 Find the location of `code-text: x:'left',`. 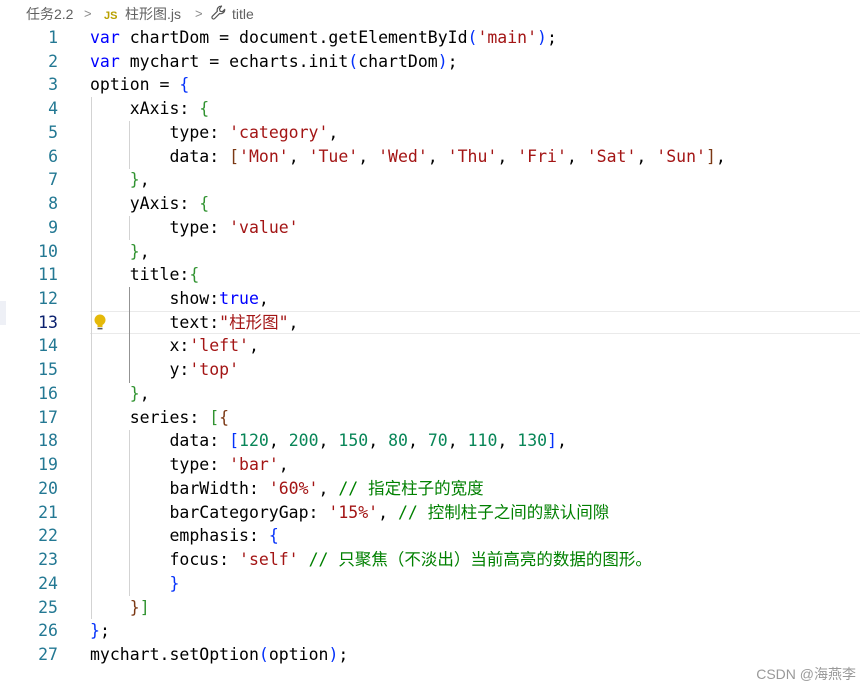

code-text: x:'left', is located at coordinates (174, 346).